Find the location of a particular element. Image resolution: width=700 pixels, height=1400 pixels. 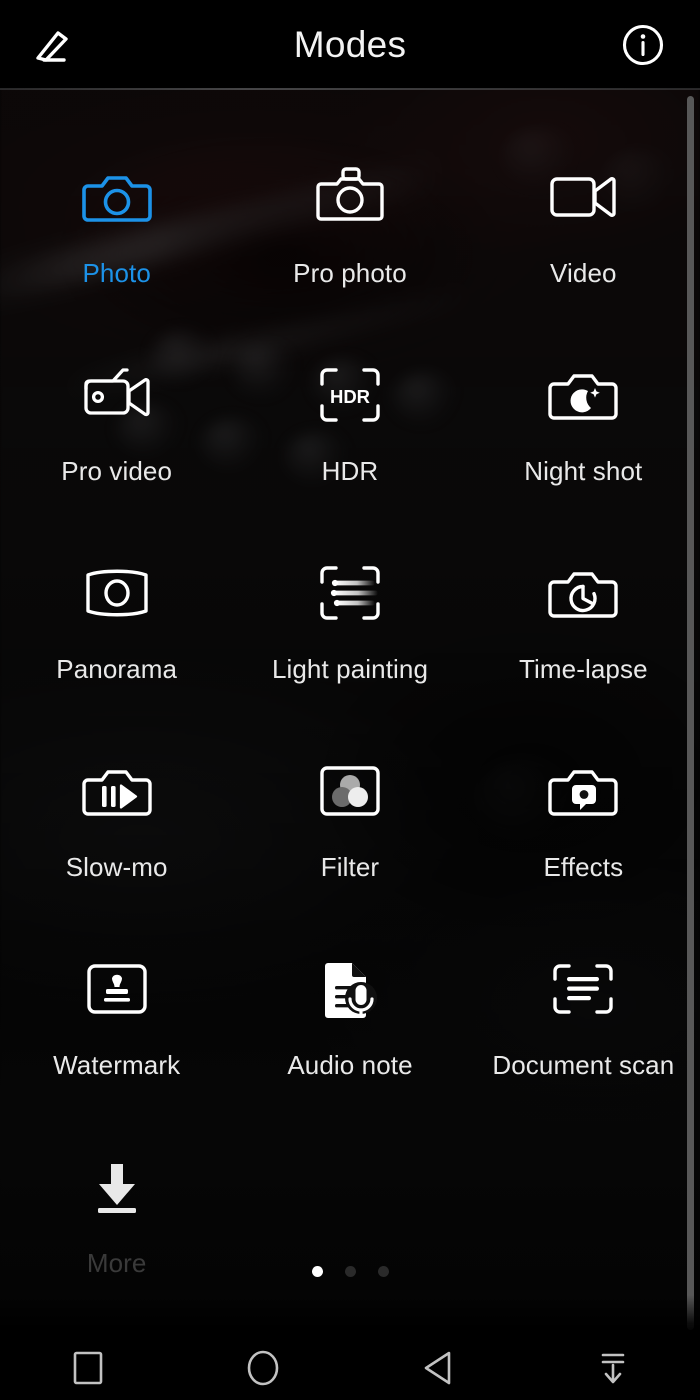

info-icon is located at coordinates (643, 45).